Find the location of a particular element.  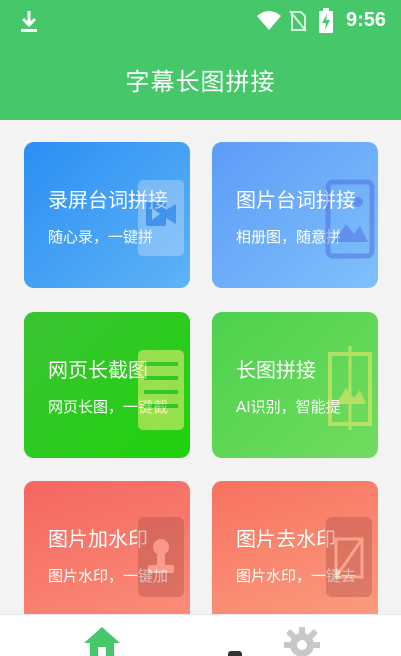

page-title: 字幕长图拼接 is located at coordinates (200, 82).